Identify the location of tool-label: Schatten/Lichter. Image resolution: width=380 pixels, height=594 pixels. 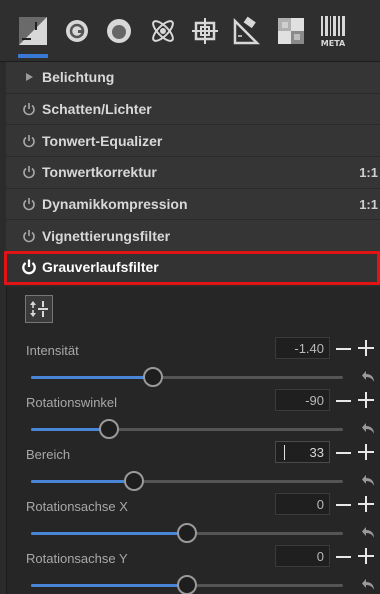
(97, 109).